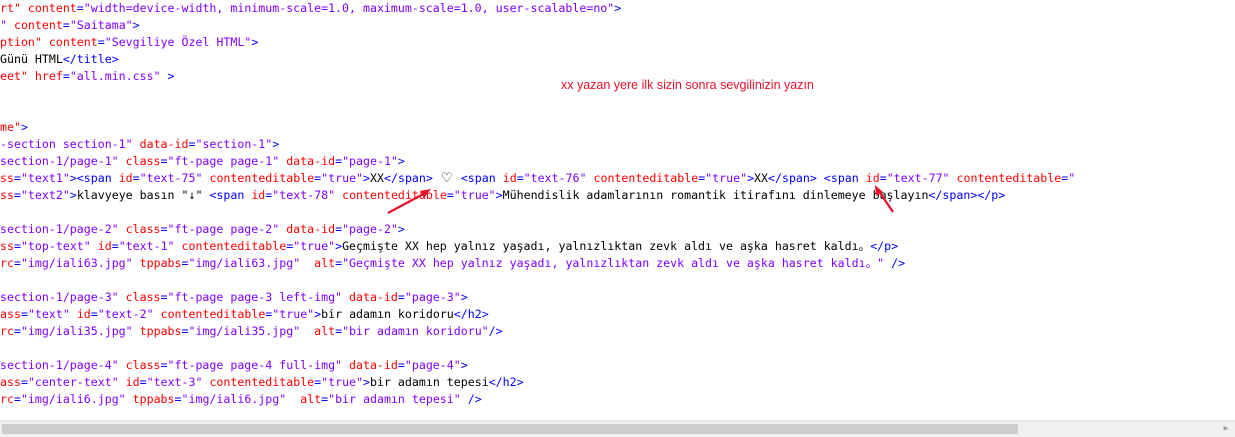  What do you see at coordinates (17, 76) in the screenshot?
I see `code-token: eet"` at bounding box center [17, 76].